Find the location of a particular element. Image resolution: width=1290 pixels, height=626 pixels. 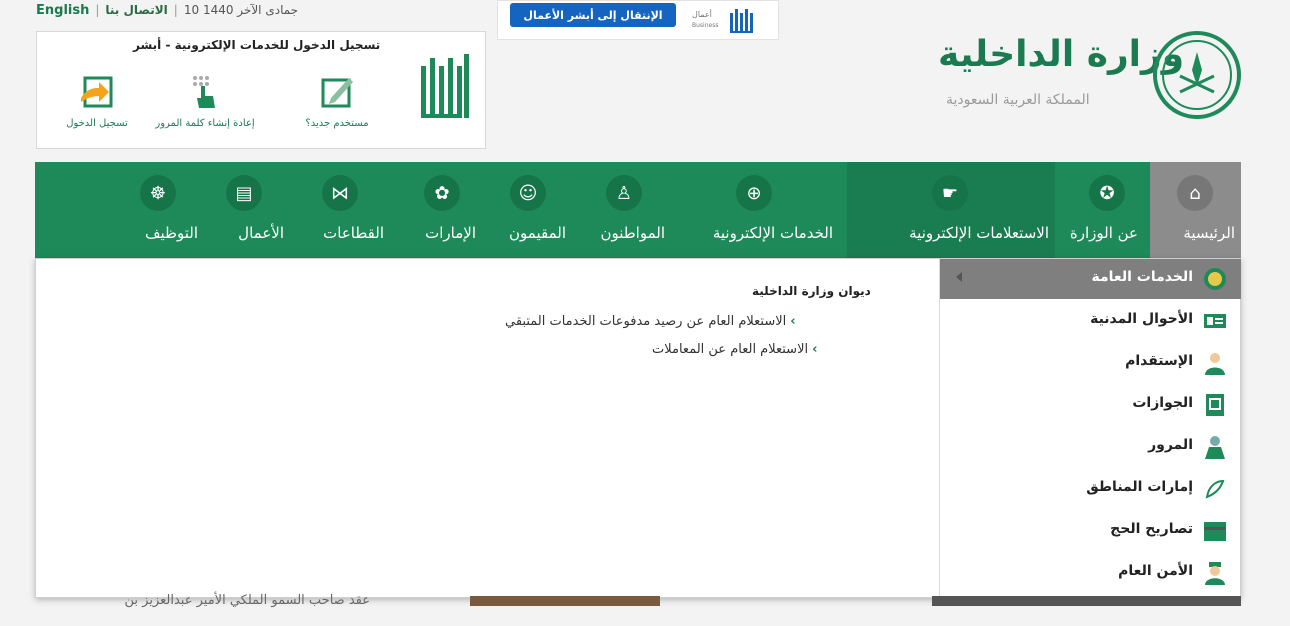

svg-text: Business is located at coordinates (705, 25).